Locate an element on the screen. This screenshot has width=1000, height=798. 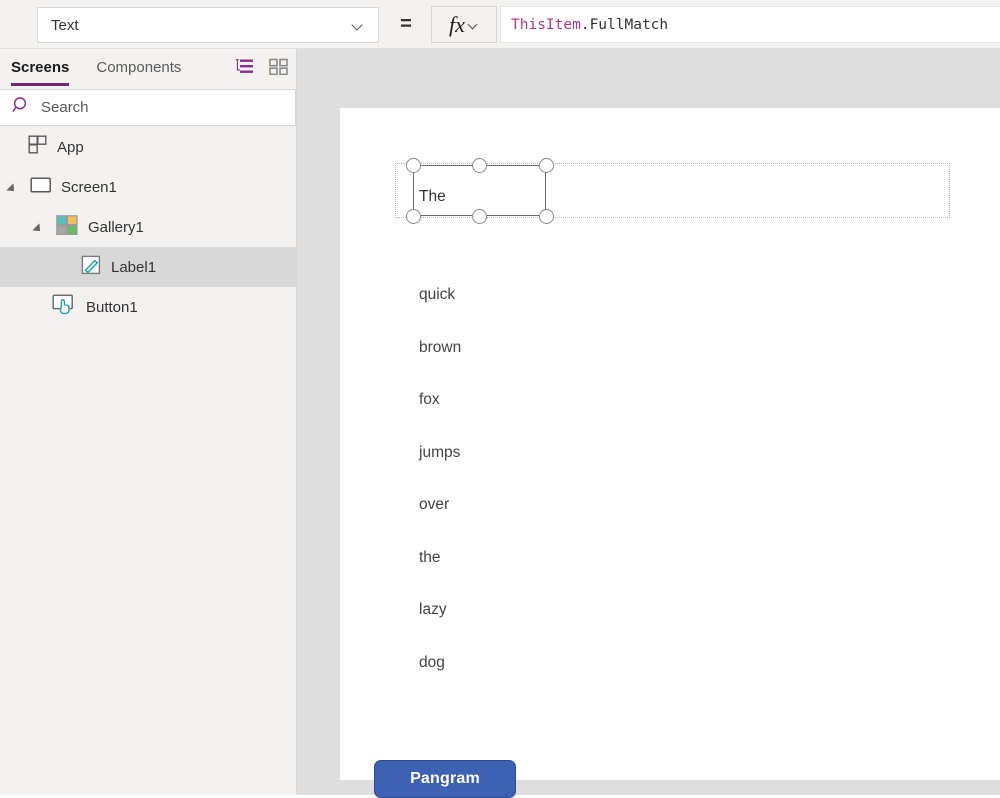
panel-tabs: Screens Components is located at coordinates (148, 69).